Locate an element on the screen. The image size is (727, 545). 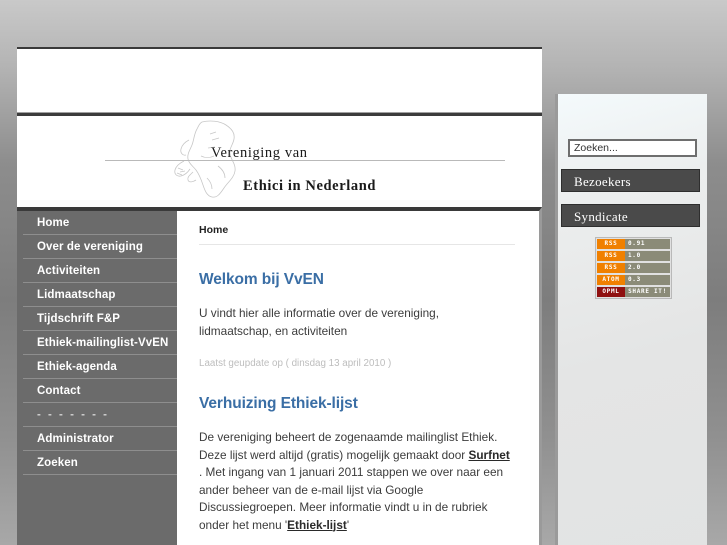
nav-item-4: Tijdschrift F&P is located at coordinates (100, 319).